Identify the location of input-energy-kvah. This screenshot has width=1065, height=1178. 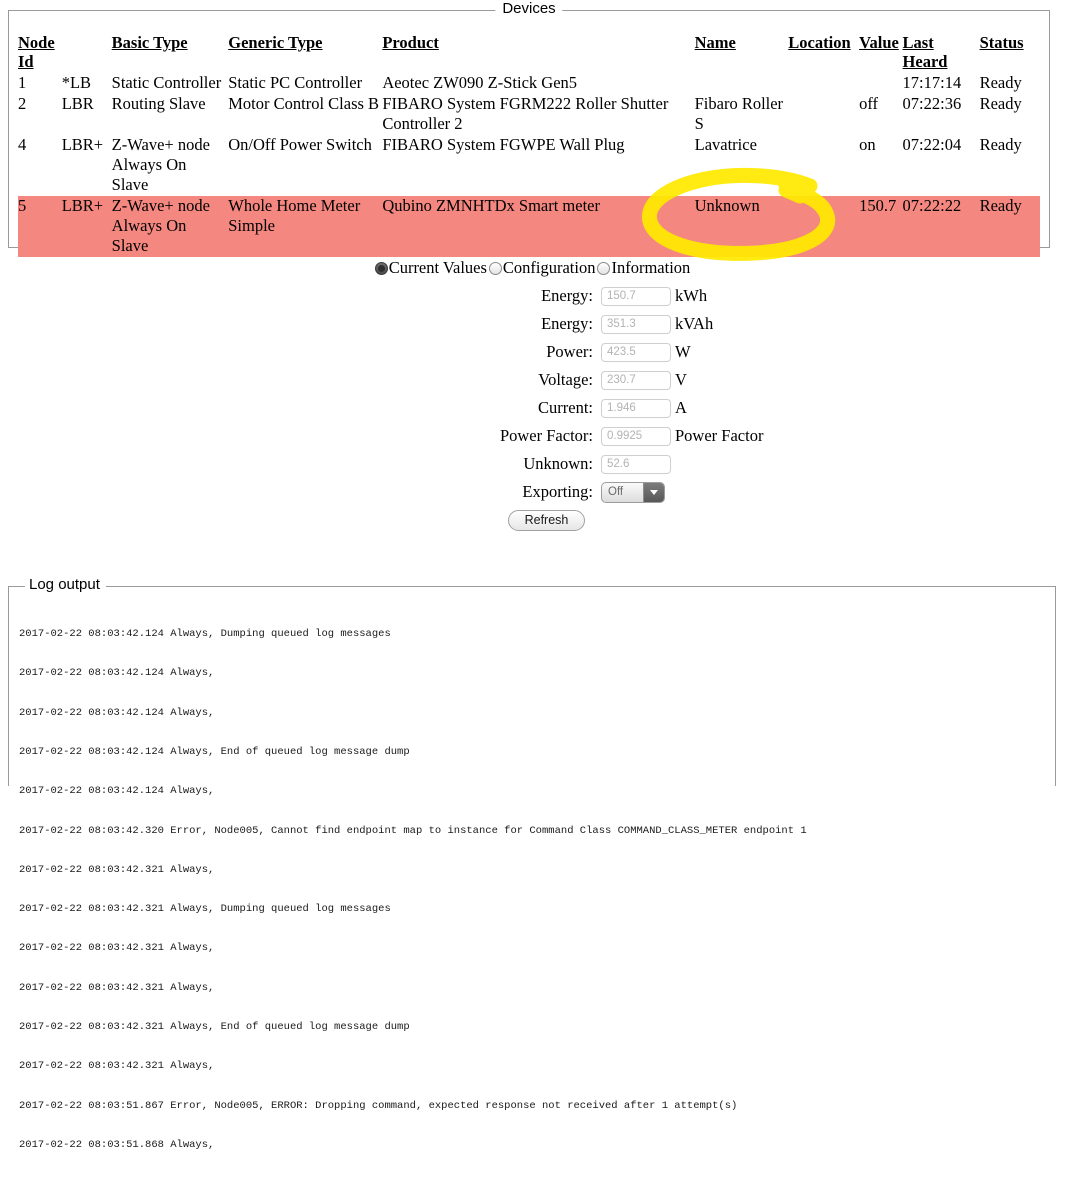
(636, 324).